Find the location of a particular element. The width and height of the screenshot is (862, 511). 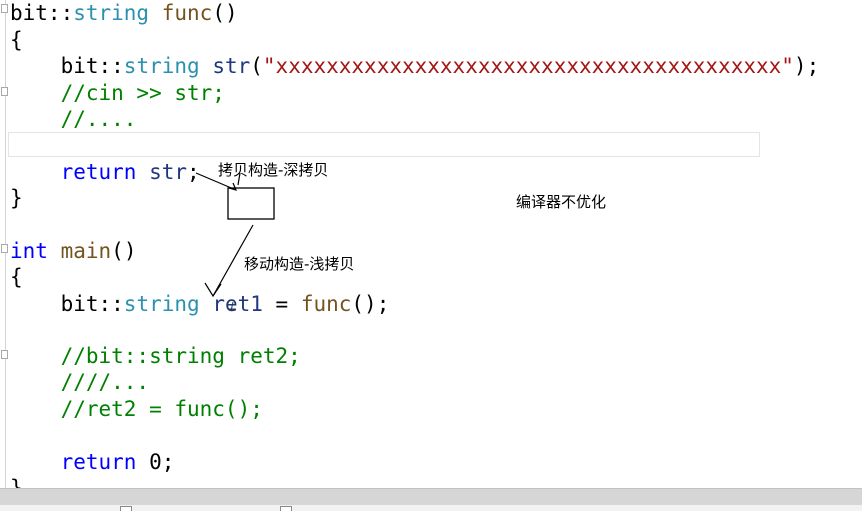

fold-toggle-main is located at coordinates (4, 248).